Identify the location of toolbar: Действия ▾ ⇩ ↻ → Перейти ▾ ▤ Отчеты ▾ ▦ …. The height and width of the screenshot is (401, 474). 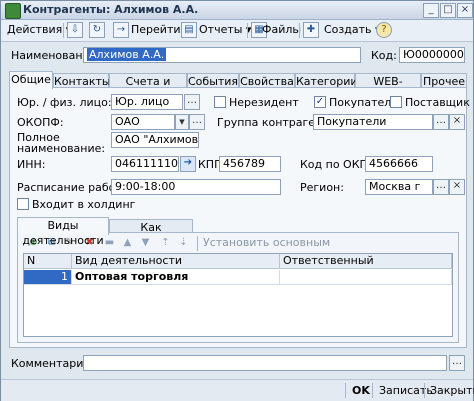
(237, 31).